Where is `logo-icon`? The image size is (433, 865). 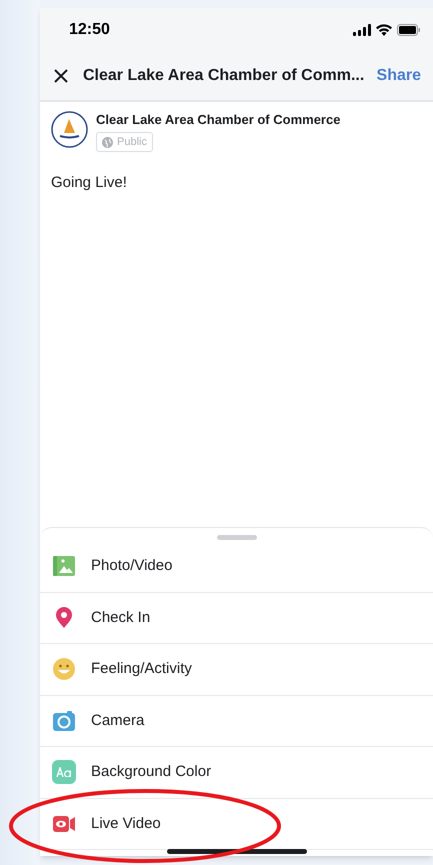
logo-icon is located at coordinates (69, 129).